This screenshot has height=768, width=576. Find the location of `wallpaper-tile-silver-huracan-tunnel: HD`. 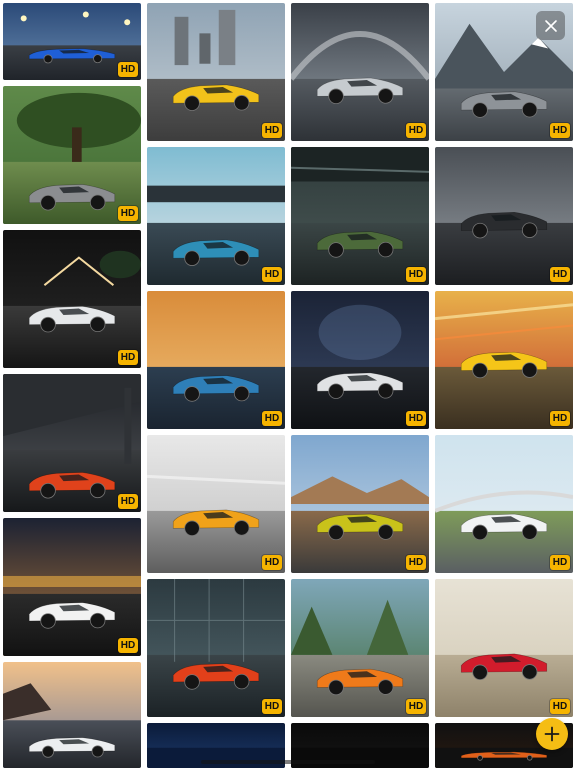

wallpaper-tile-silver-huracan-tunnel: HD is located at coordinates (360, 72).